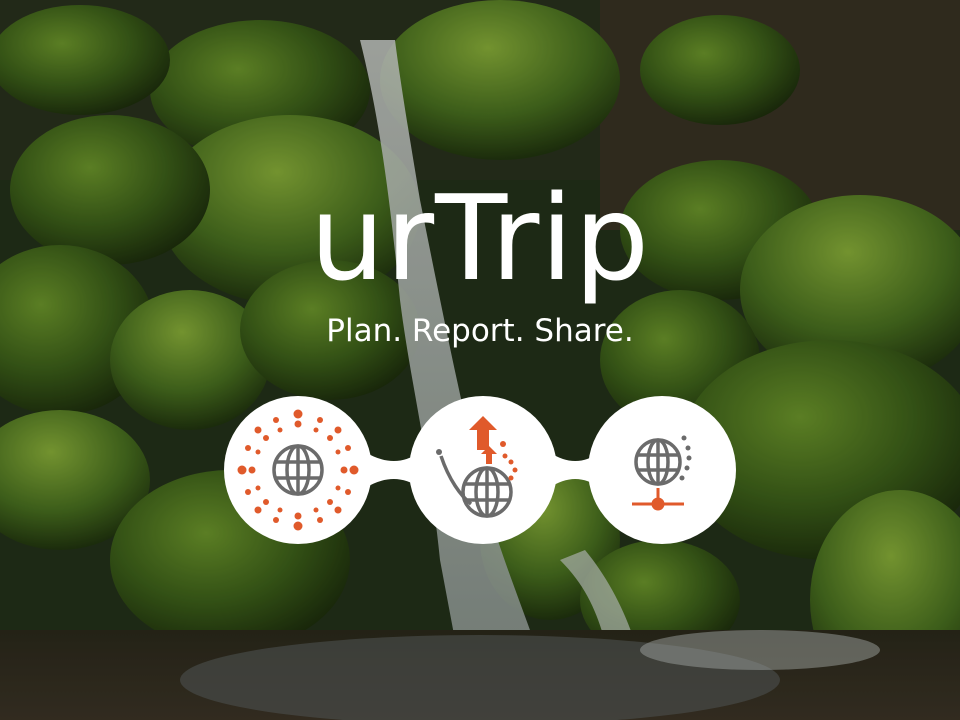  What do you see at coordinates (477, 467) in the screenshot?
I see `globe-upload-arrows-icon` at bounding box center [477, 467].